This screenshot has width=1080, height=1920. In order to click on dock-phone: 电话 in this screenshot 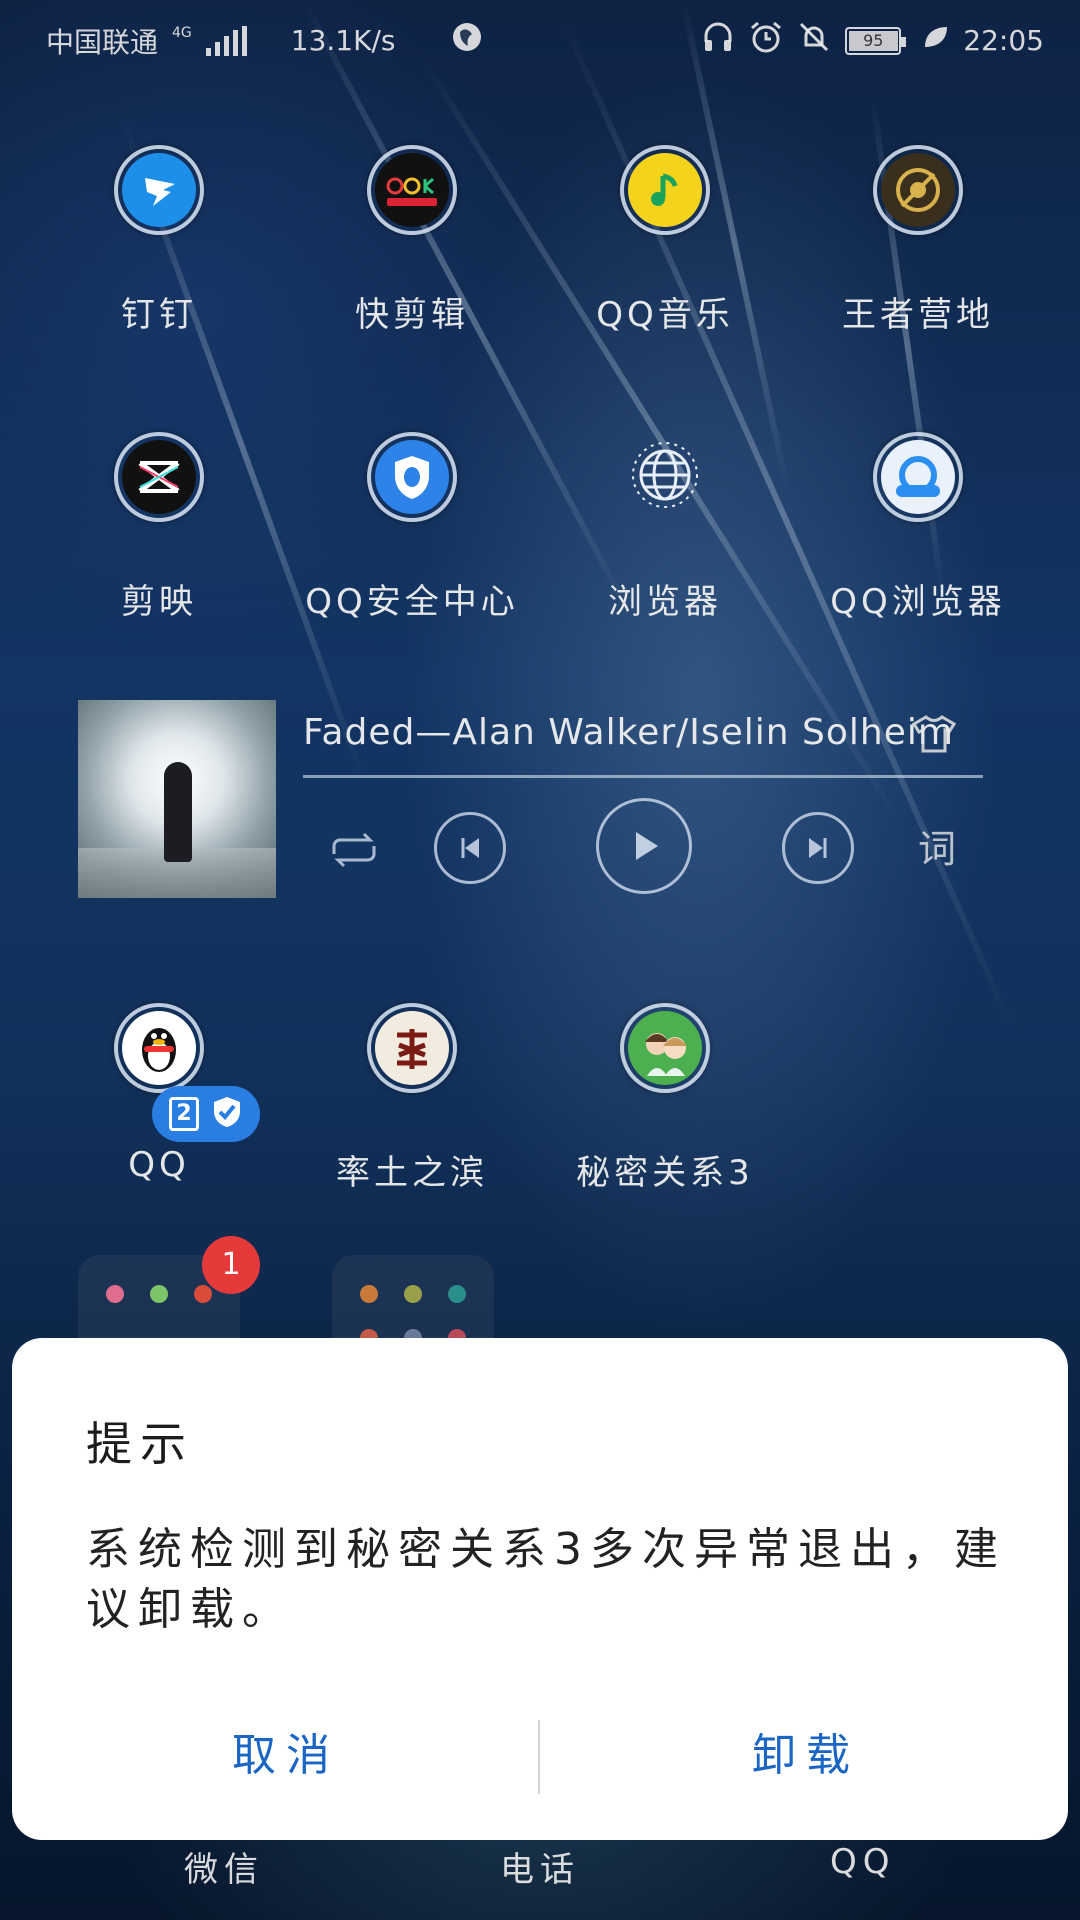, I will do `click(540, 1866)`.